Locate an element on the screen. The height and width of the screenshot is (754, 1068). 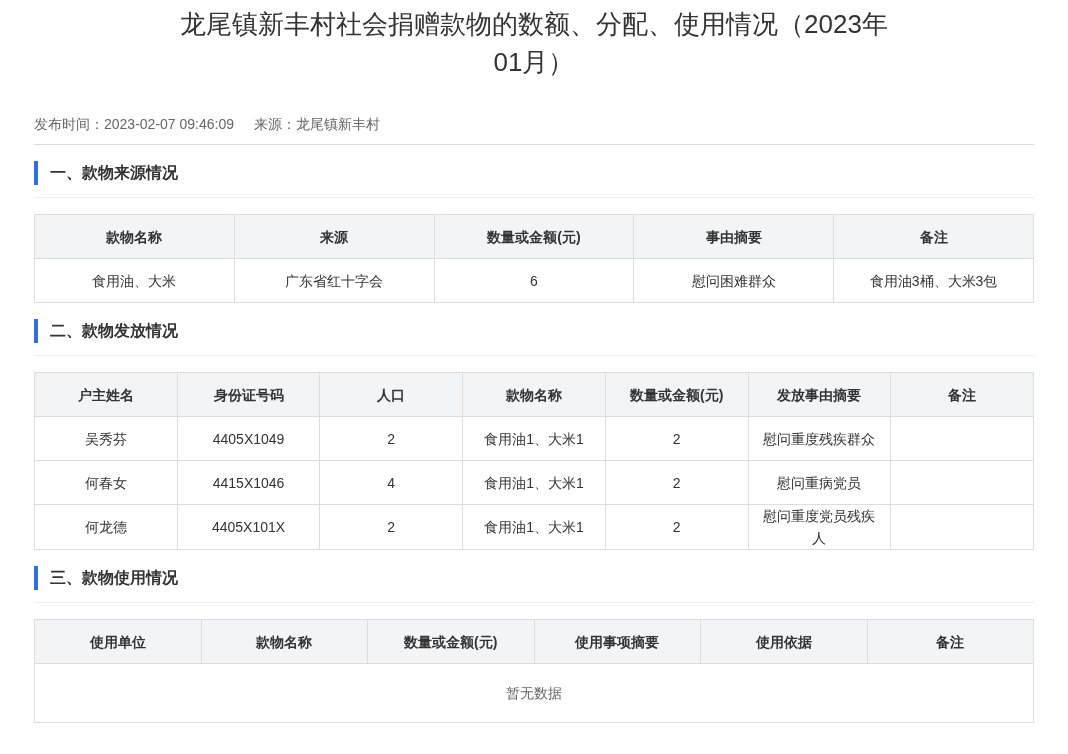
column-header: 使用依据 is located at coordinates (783, 641).